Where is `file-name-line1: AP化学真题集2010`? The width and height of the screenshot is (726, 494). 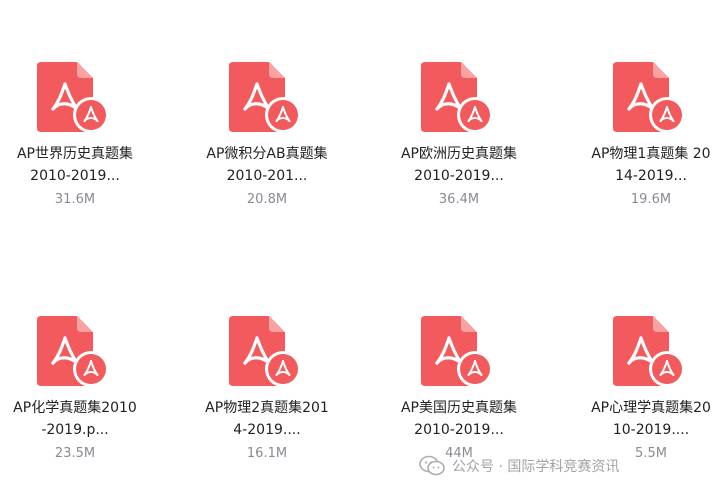 file-name-line1: AP化学真题集2010 is located at coordinates (75, 408).